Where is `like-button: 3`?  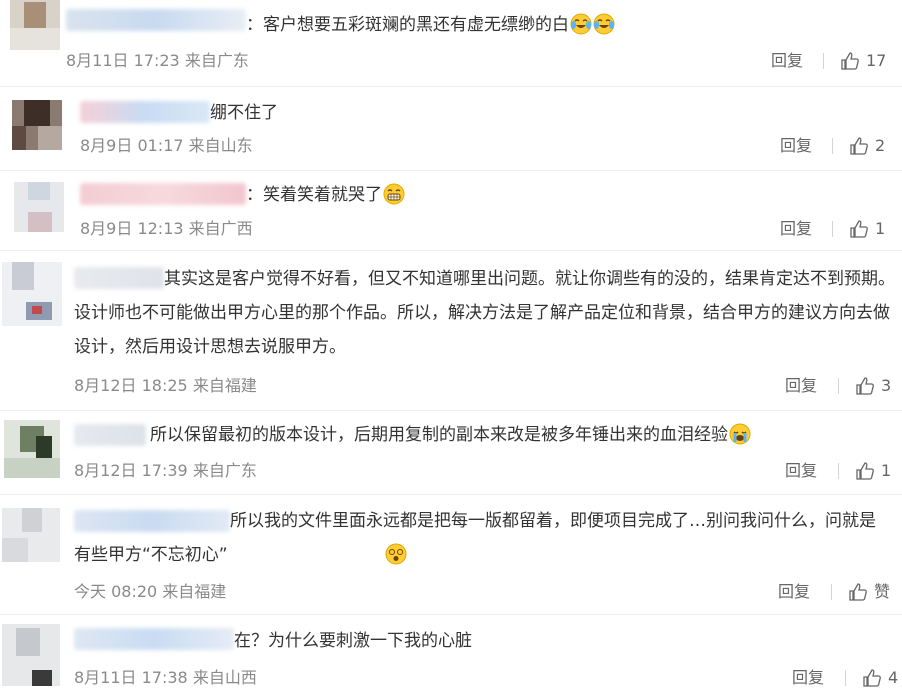
like-button: 3 is located at coordinates (873, 386).